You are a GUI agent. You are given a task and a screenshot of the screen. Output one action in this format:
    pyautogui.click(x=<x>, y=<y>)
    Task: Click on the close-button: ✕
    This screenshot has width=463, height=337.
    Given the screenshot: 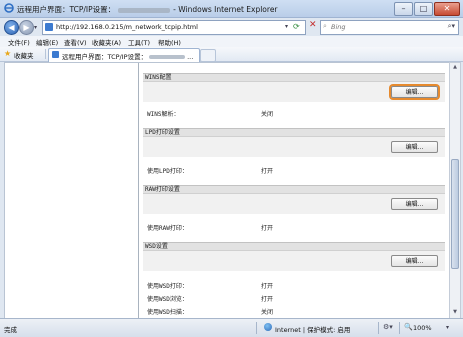 What is the action you would take?
    pyautogui.click(x=447, y=9)
    